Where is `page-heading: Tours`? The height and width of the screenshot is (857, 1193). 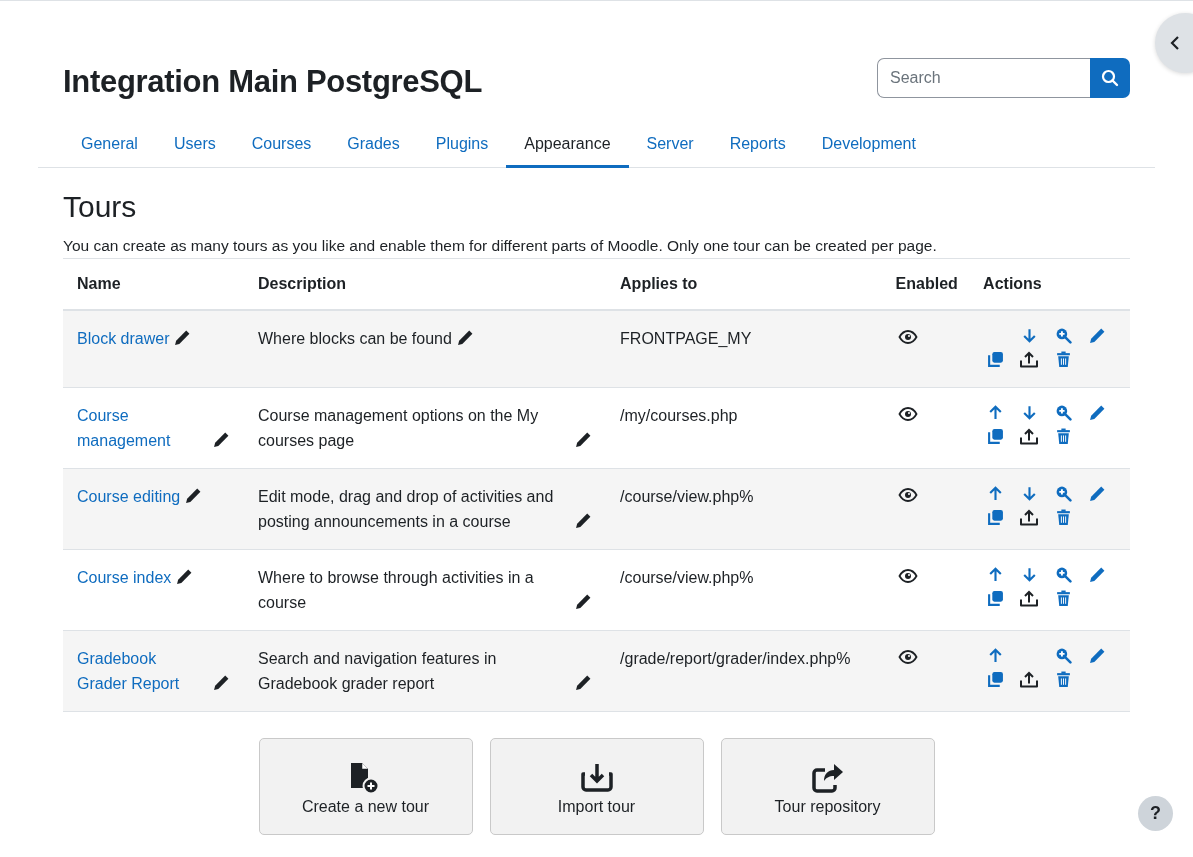
page-heading: Tours is located at coordinates (100, 207).